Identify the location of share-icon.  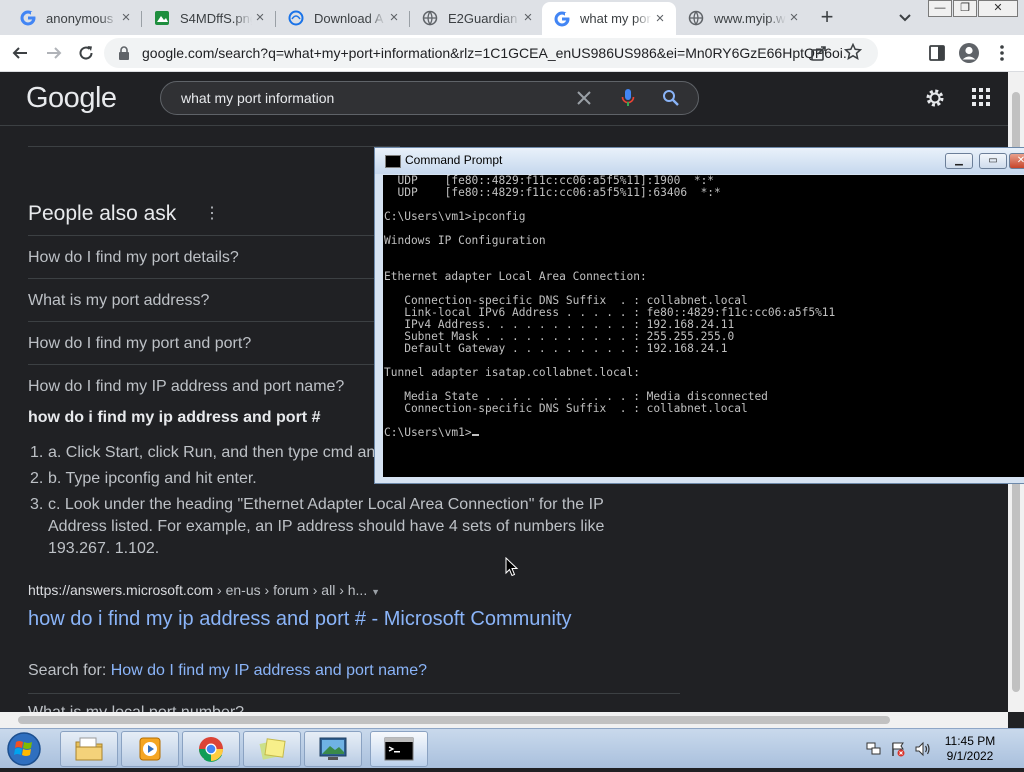
(819, 55).